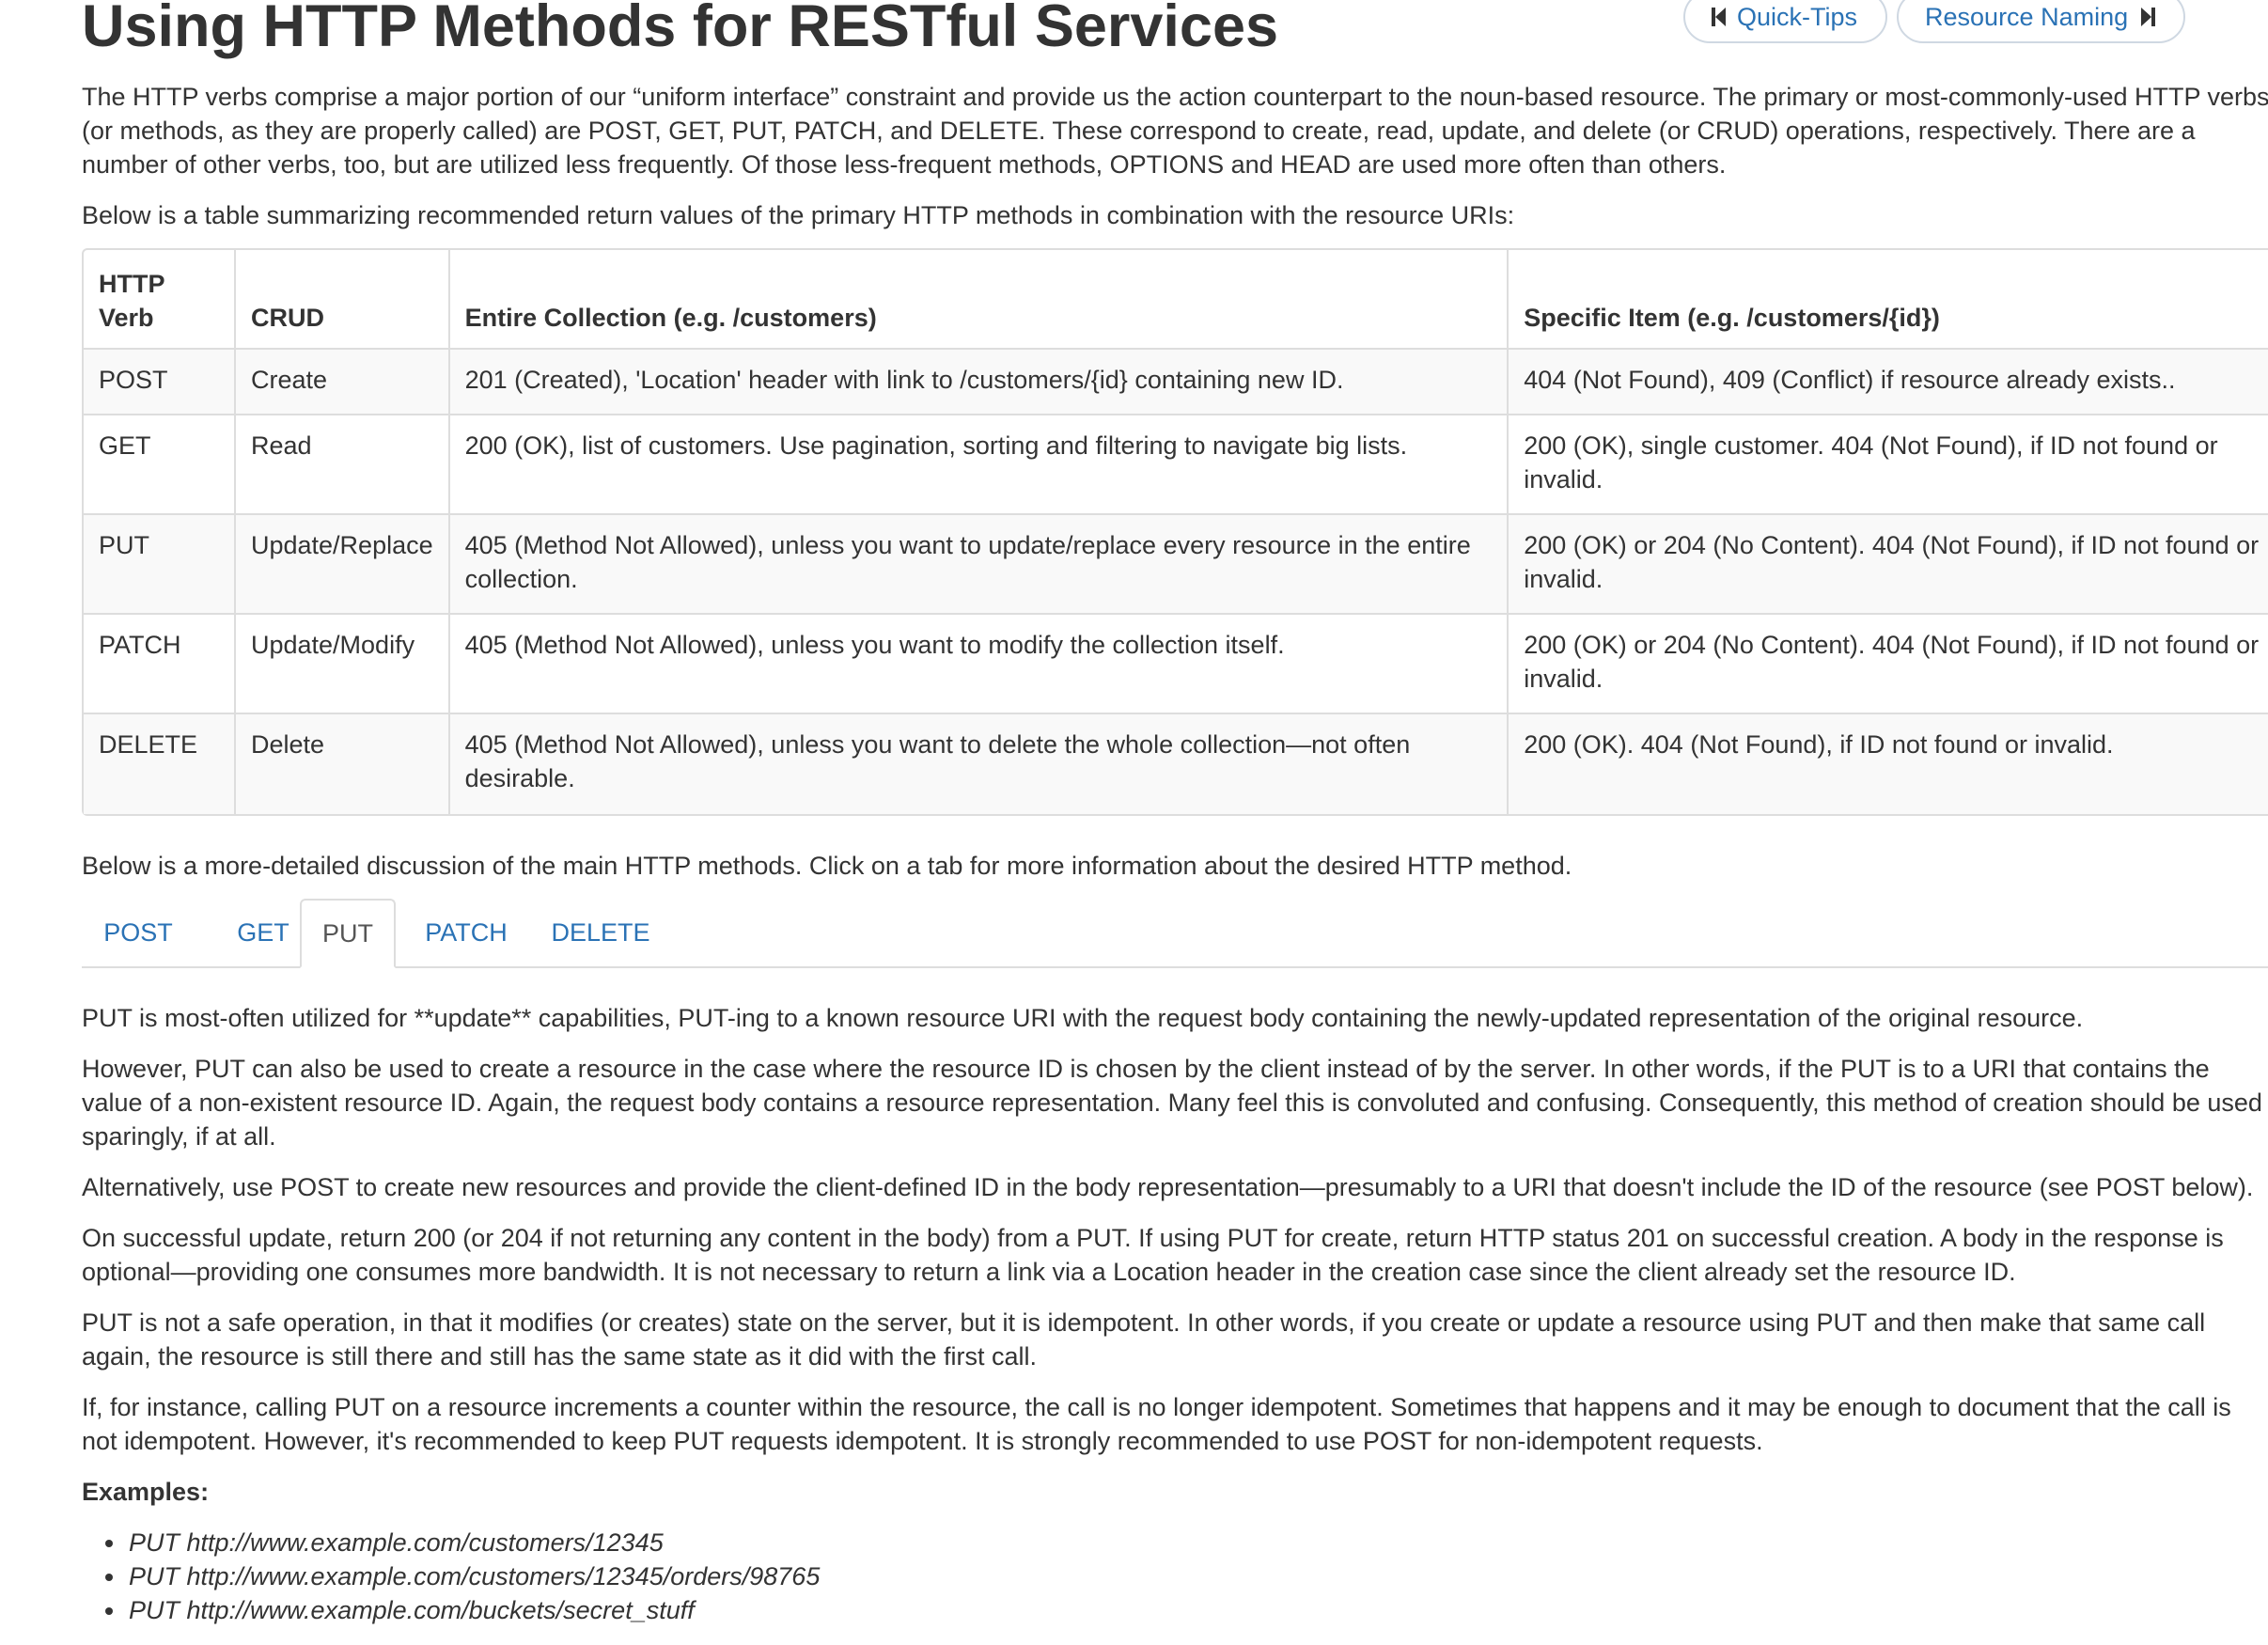 The width and height of the screenshot is (2268, 1645). Describe the element at coordinates (1888, 300) in the screenshot. I see `header-specific-item: Specific Item (e.g. /customers/{id})` at that location.